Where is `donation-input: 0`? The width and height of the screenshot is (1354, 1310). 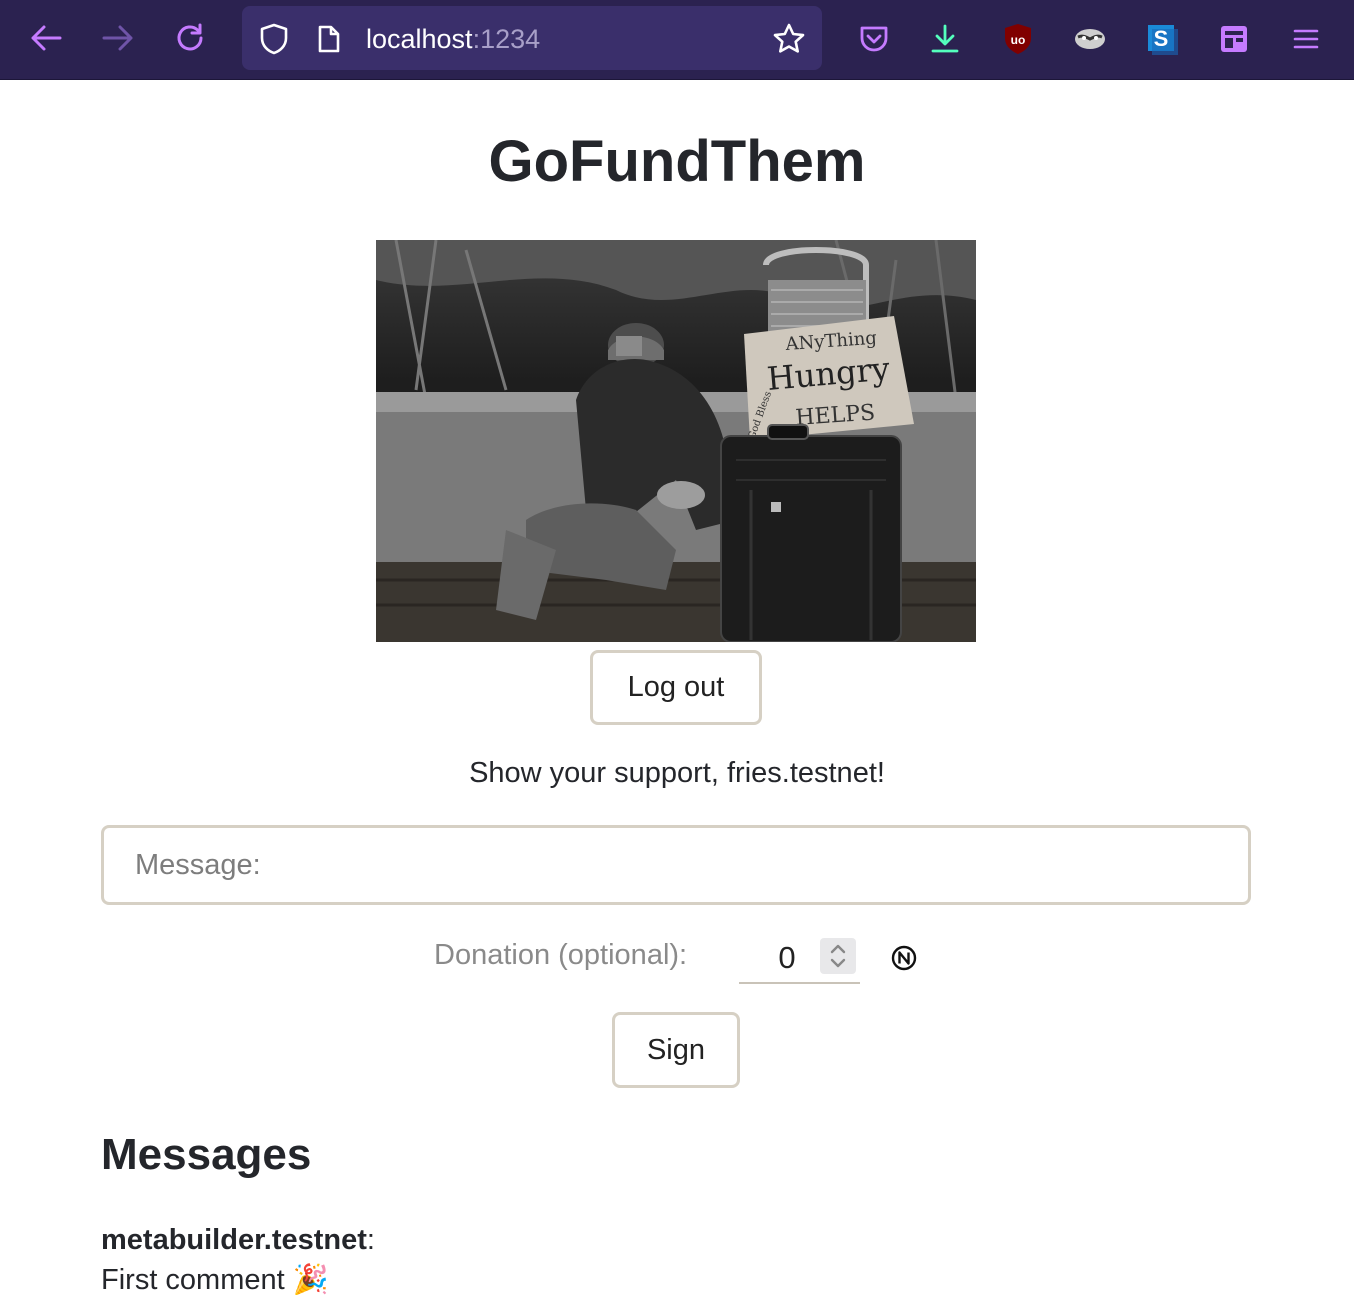
donation-input: 0 is located at coordinates (799, 959).